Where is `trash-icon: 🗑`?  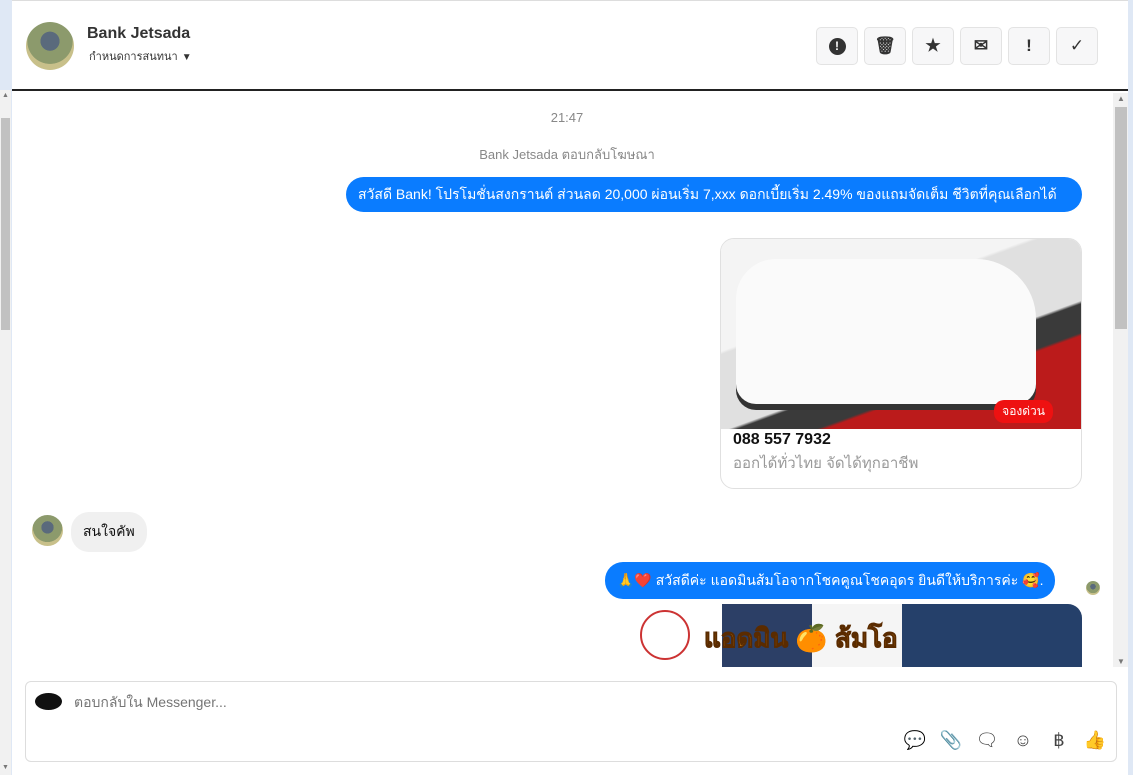 trash-icon: 🗑 is located at coordinates (885, 45).